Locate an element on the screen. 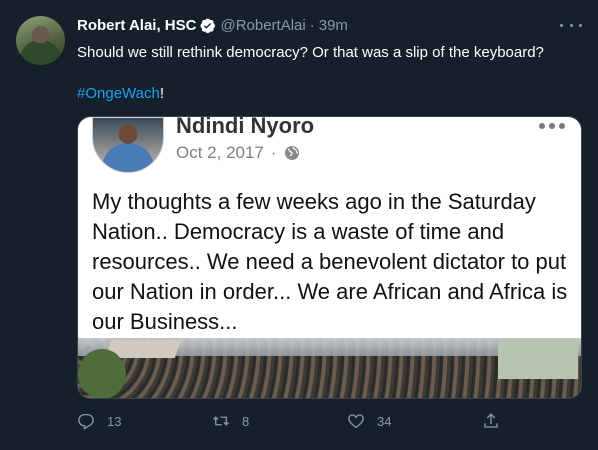 This screenshot has height=450, width=598. reply-count: 13 is located at coordinates (114, 421).